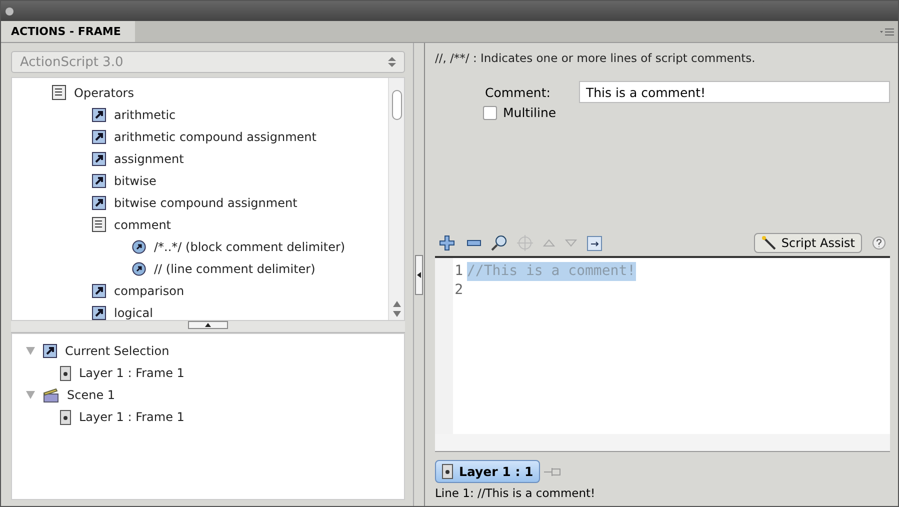 The image size is (899, 507). What do you see at coordinates (392, 62) in the screenshot?
I see `stepper-icon` at bounding box center [392, 62].